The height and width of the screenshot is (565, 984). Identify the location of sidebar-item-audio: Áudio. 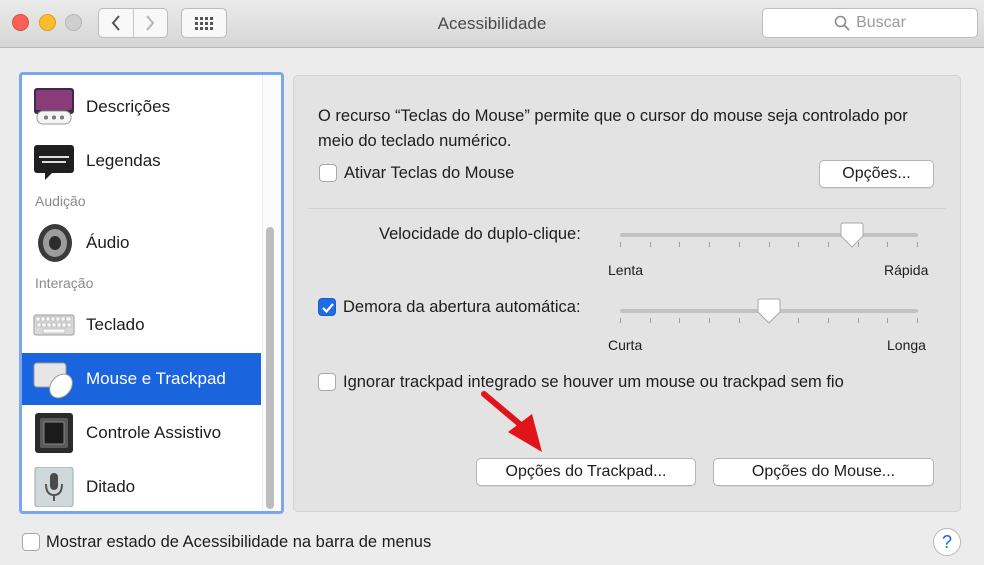
(141, 243).